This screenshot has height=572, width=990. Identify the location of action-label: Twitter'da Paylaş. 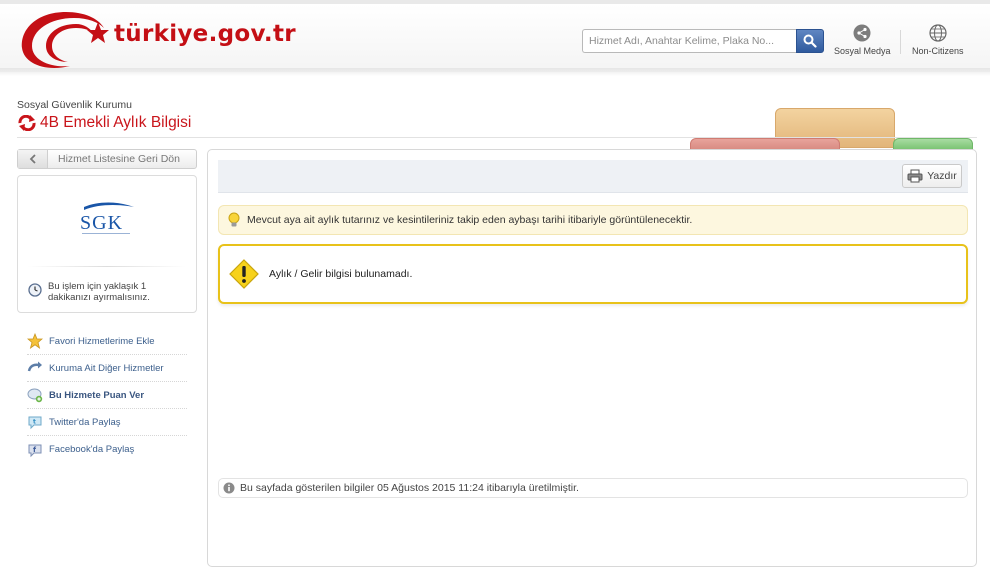
(85, 422).